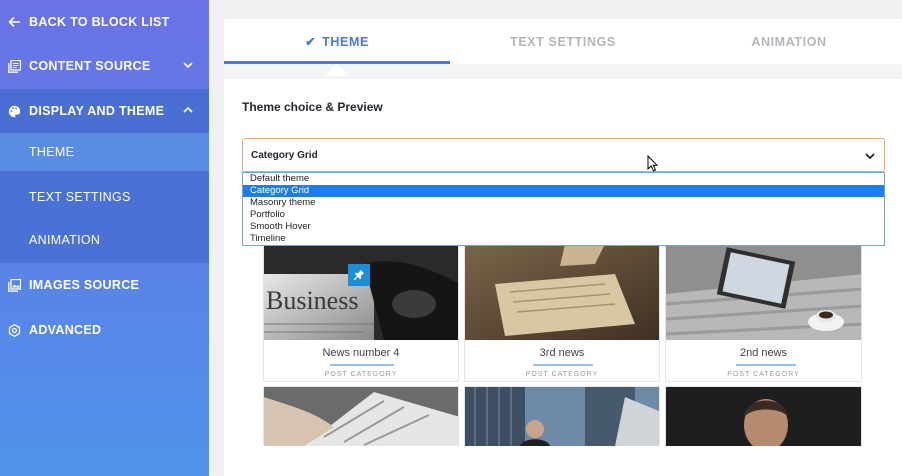 This screenshot has width=902, height=476. Describe the element at coordinates (84, 285) in the screenshot. I see `sidebar-item-label: IMAGES SOURCE` at that location.